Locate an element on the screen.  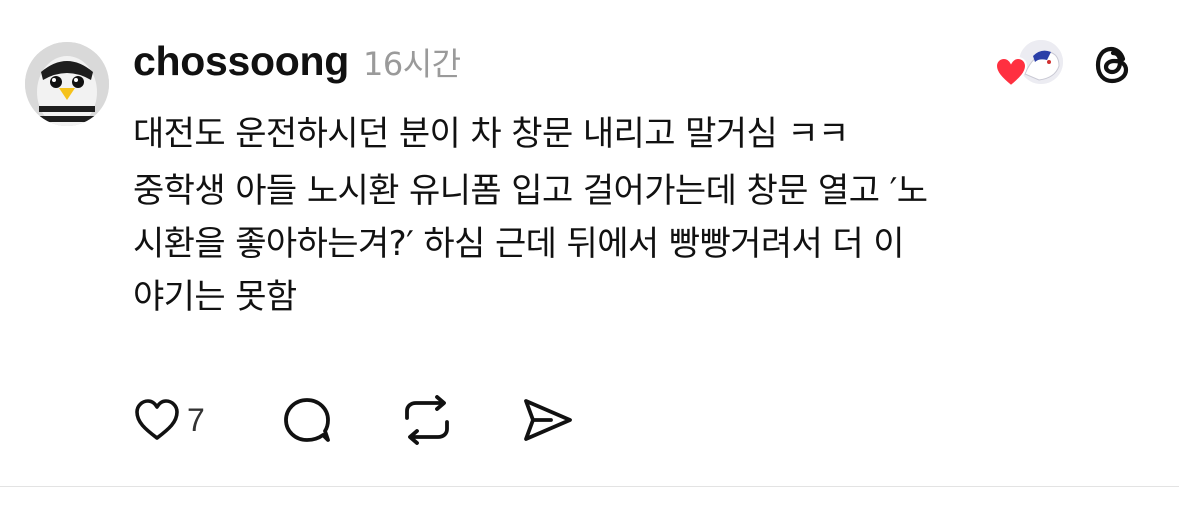
send-icon is located at coordinates (547, 420).